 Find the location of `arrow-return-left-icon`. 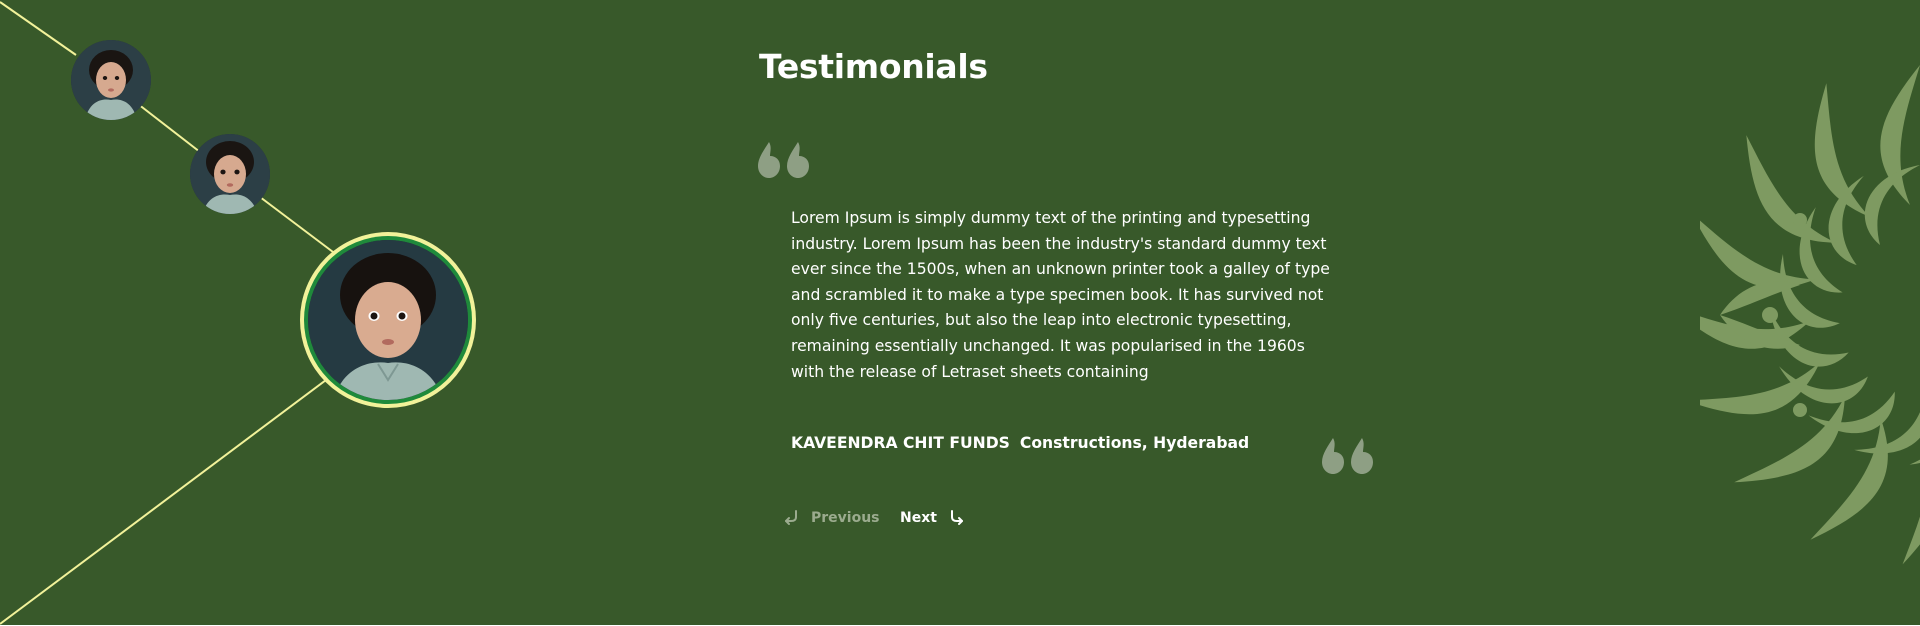

arrow-return-left-icon is located at coordinates (791, 517).